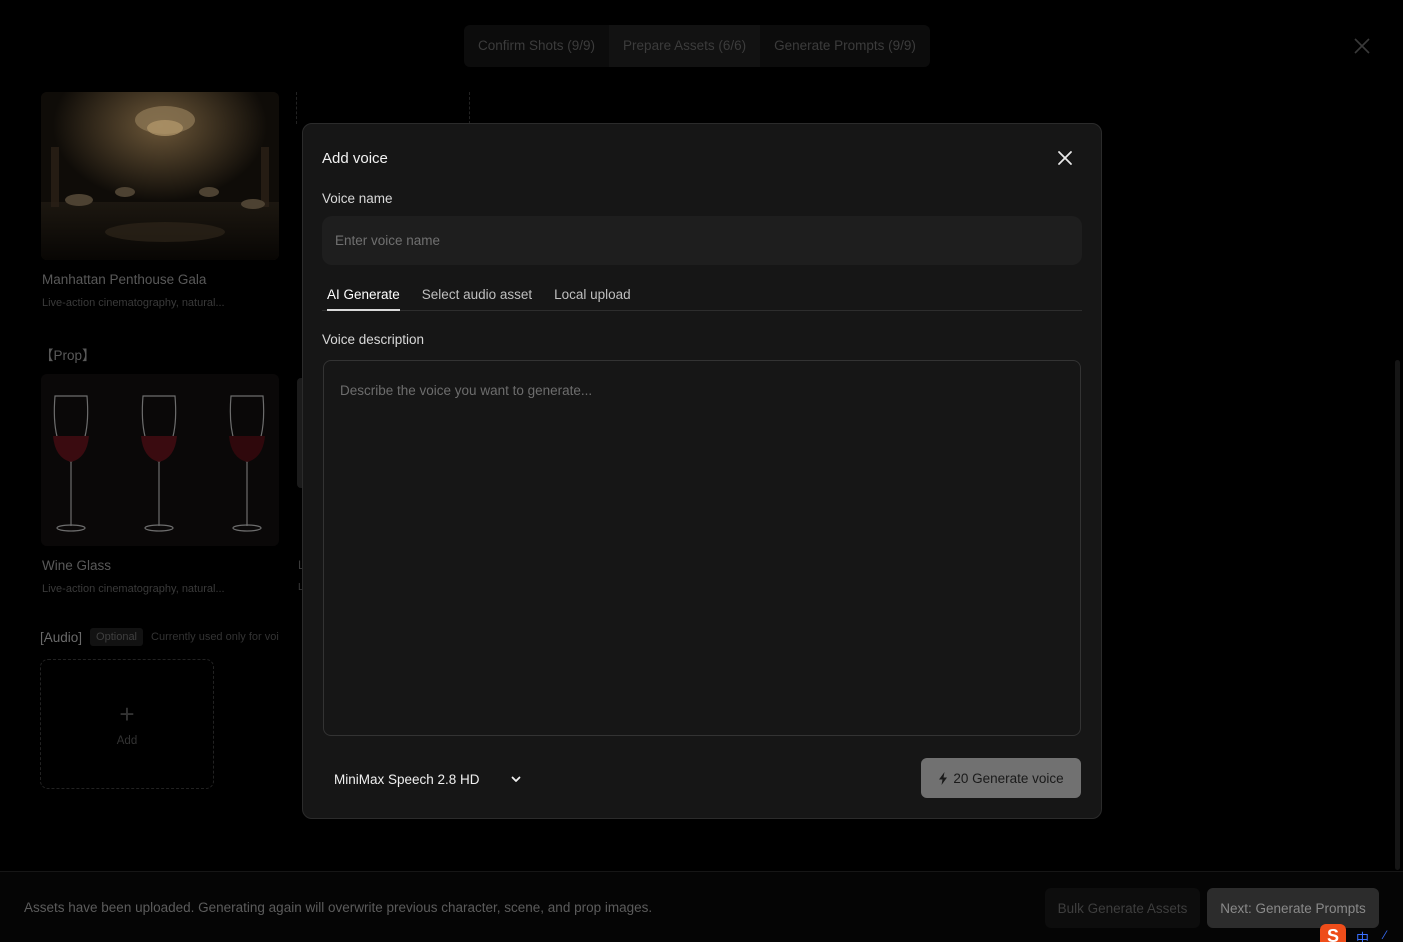 The image size is (1403, 942). I want to click on add-audio-label: Add, so click(127, 741).